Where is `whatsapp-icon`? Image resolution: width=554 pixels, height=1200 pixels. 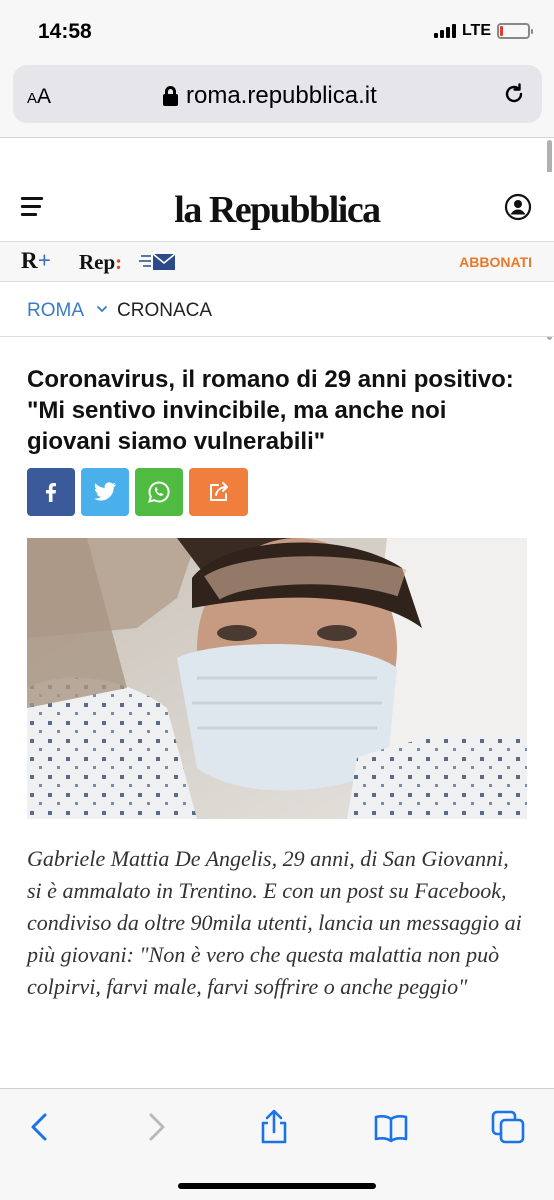
whatsapp-icon is located at coordinates (159, 492).